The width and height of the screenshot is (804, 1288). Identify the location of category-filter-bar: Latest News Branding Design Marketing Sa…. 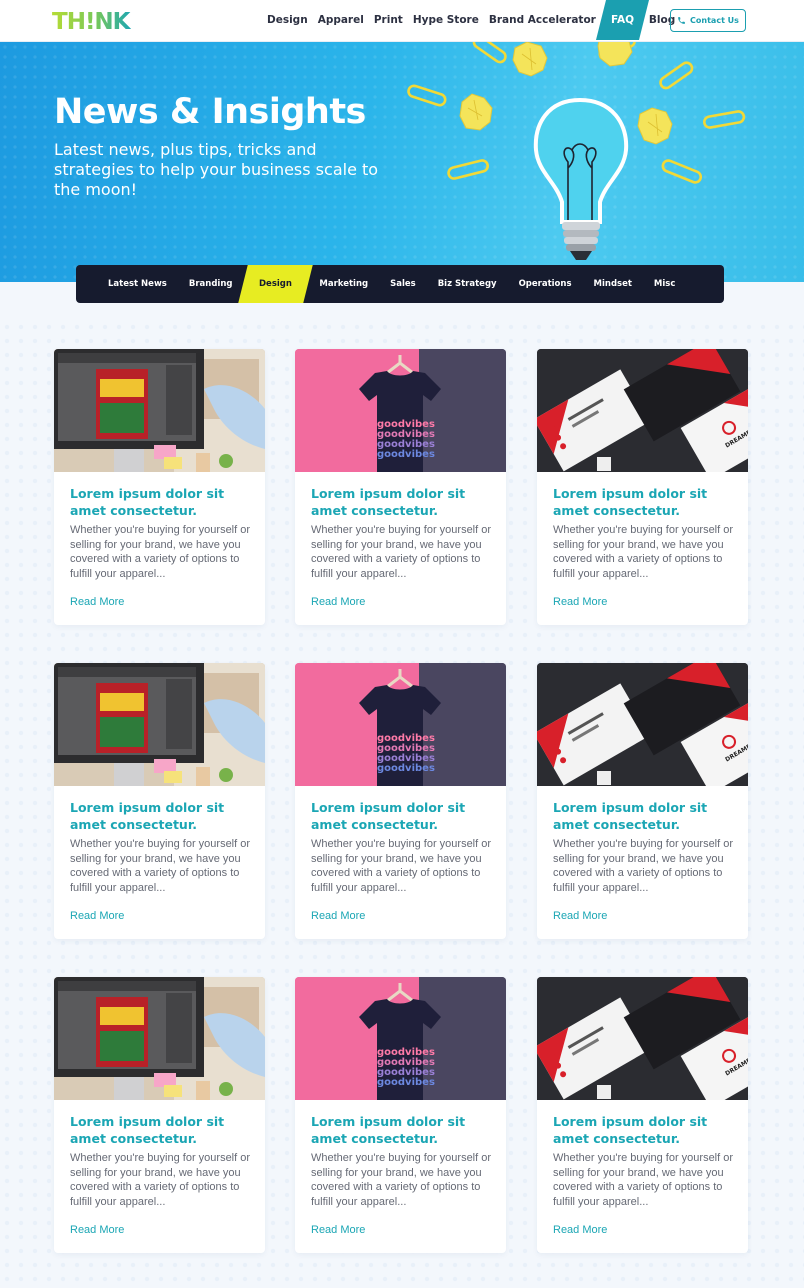
(400, 284).